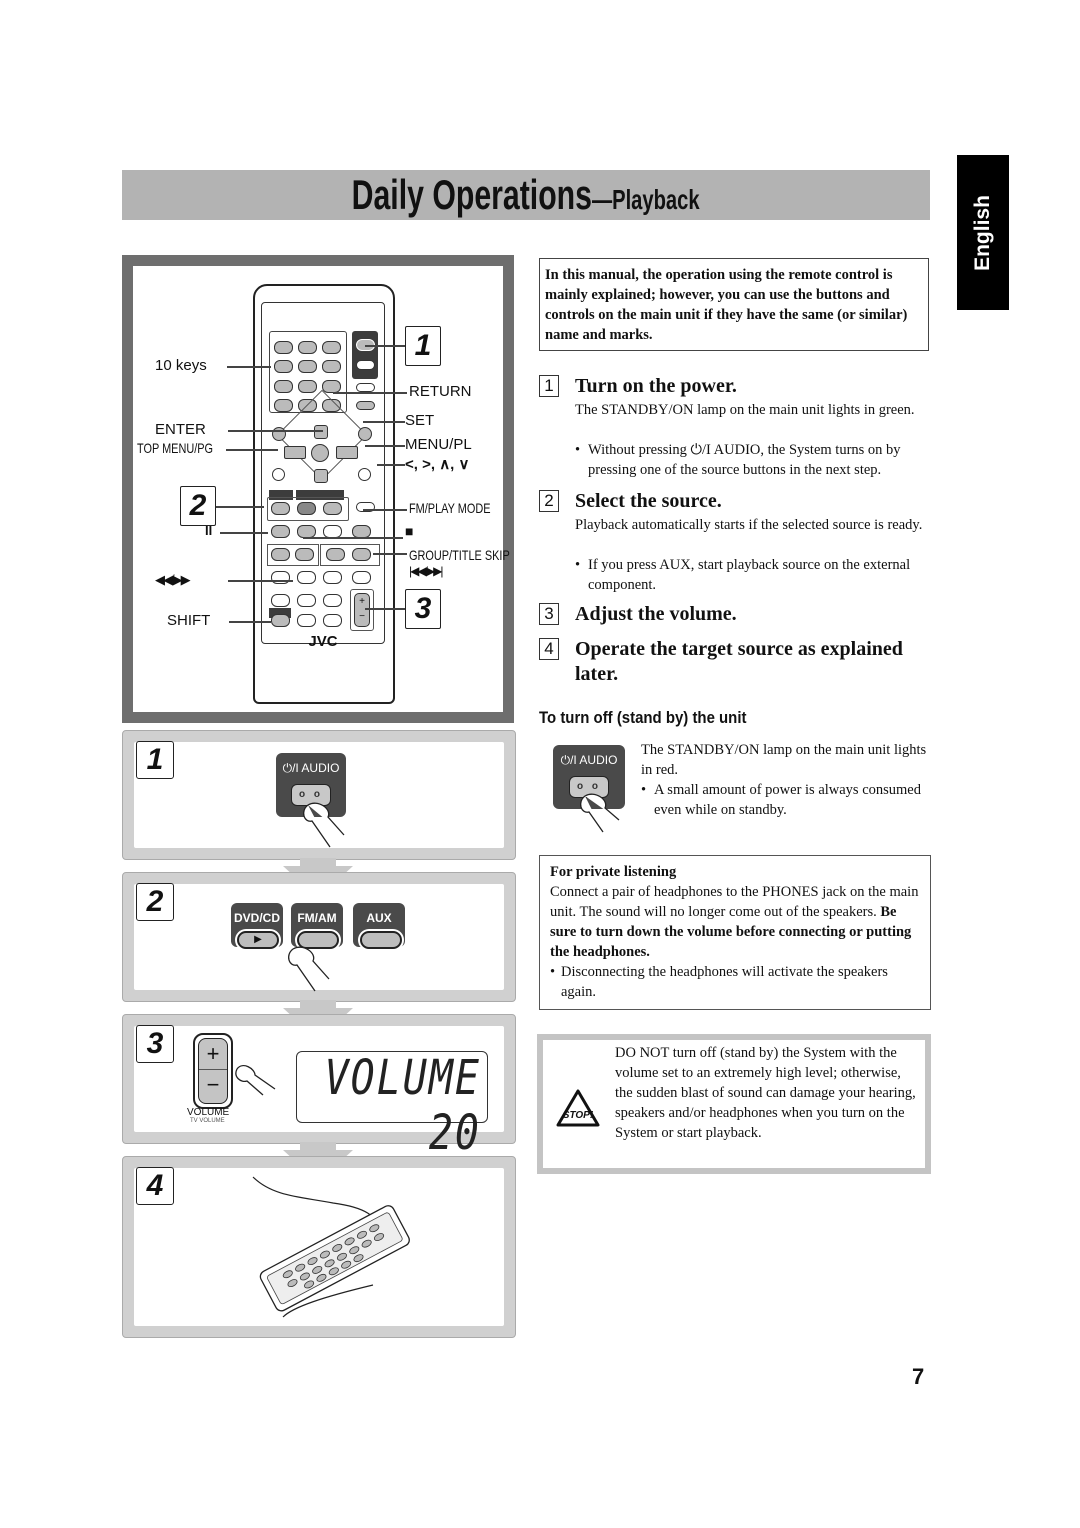  What do you see at coordinates (450, 508) in the screenshot?
I see `callout-fm-play-mode: FM/PLAY MODE` at bounding box center [450, 508].